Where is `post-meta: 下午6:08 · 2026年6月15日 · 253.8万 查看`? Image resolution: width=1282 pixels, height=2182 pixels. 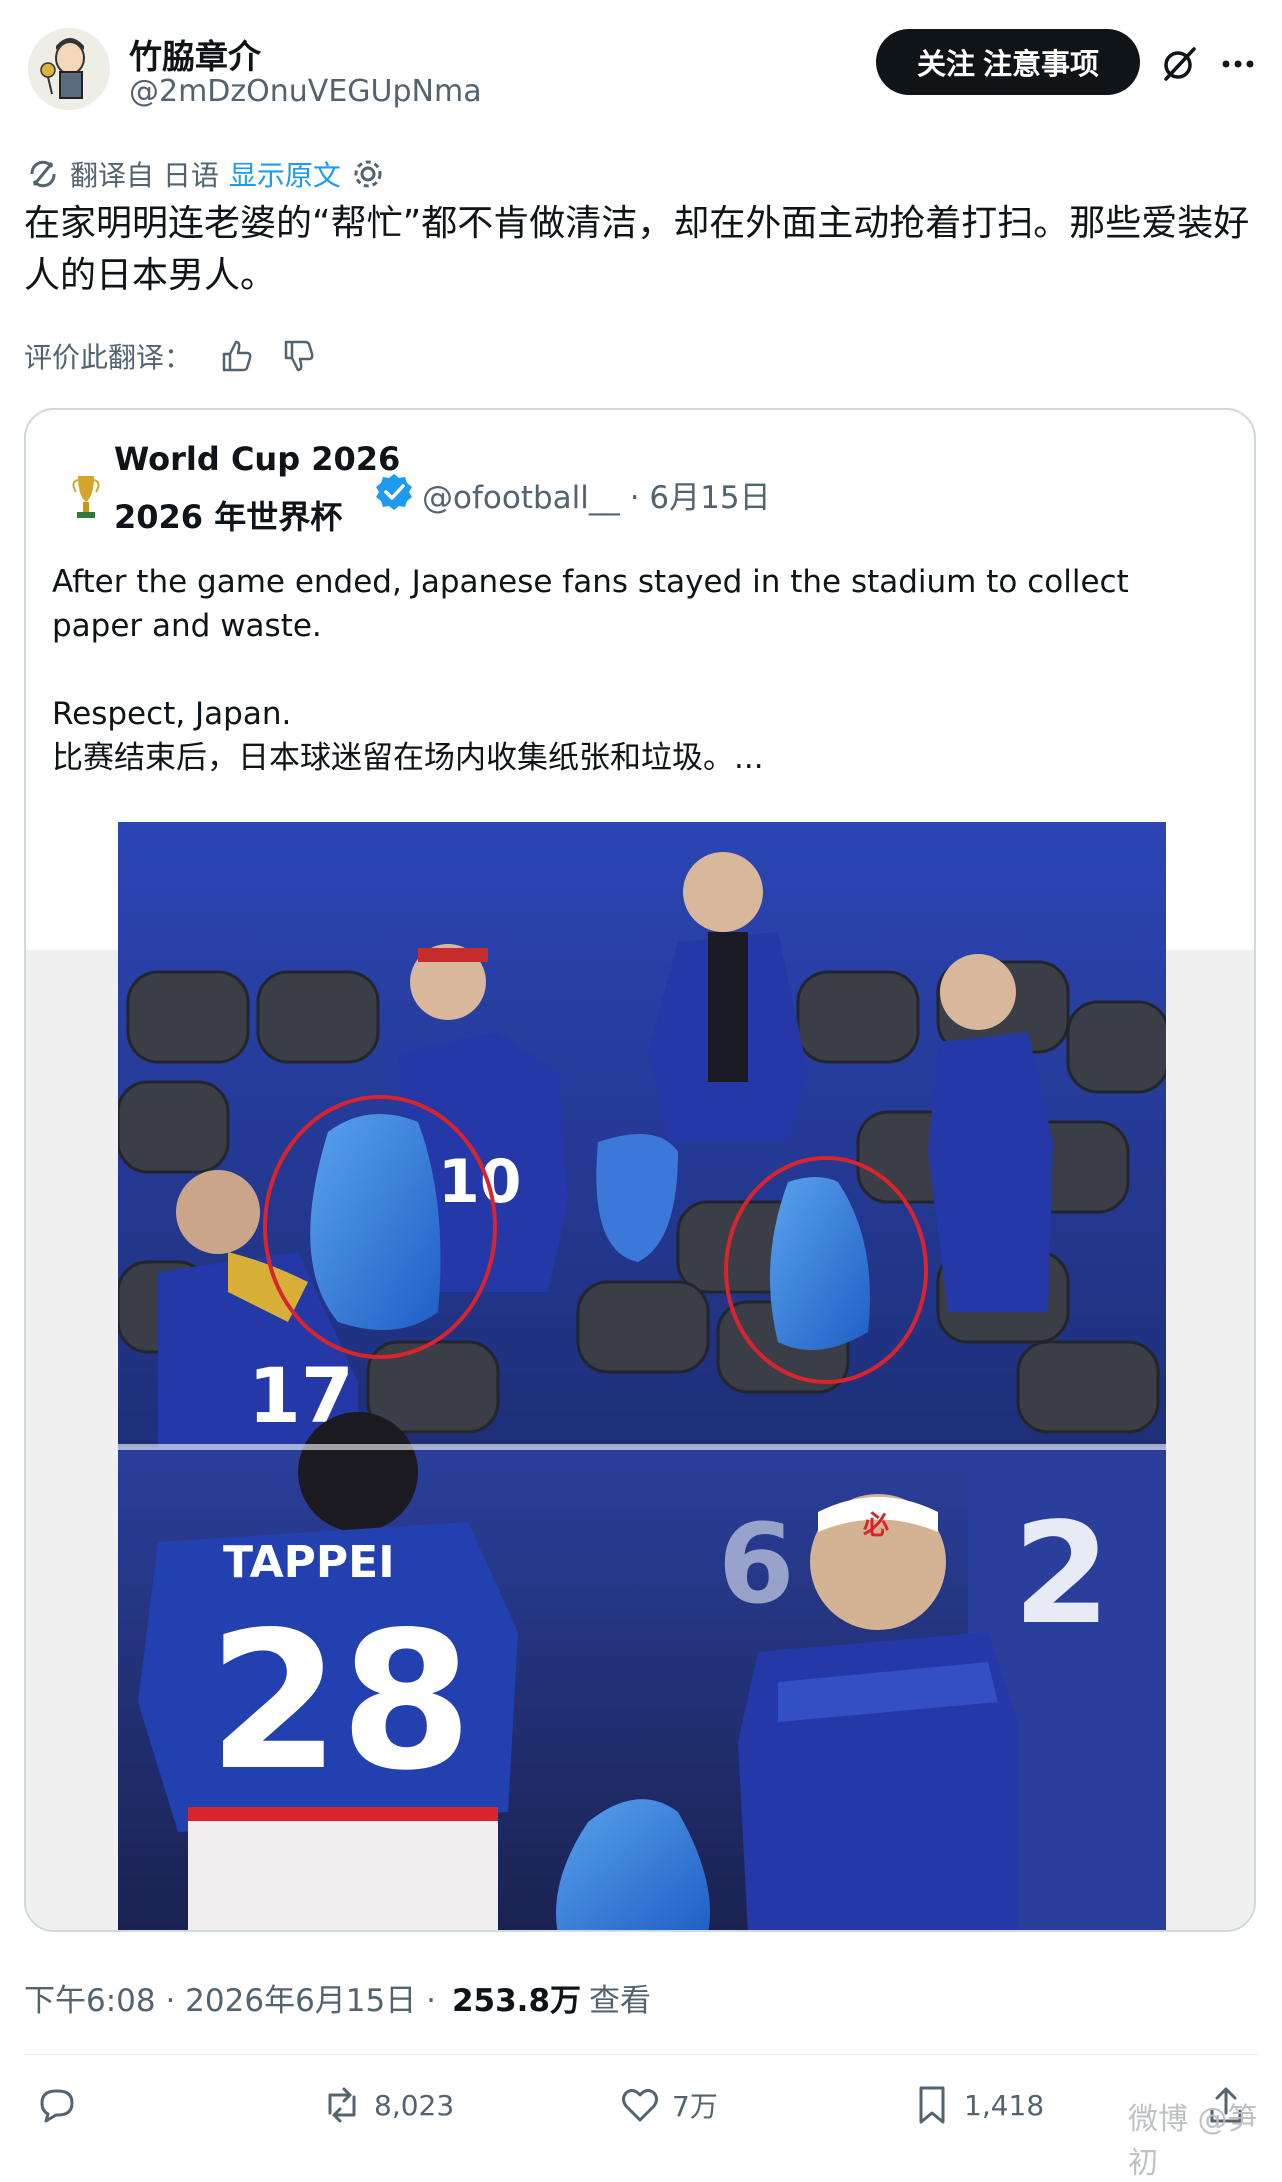 post-meta: 下午6:08 · 2026年6月15日 · 253.8万 查看 is located at coordinates (337, 1997).